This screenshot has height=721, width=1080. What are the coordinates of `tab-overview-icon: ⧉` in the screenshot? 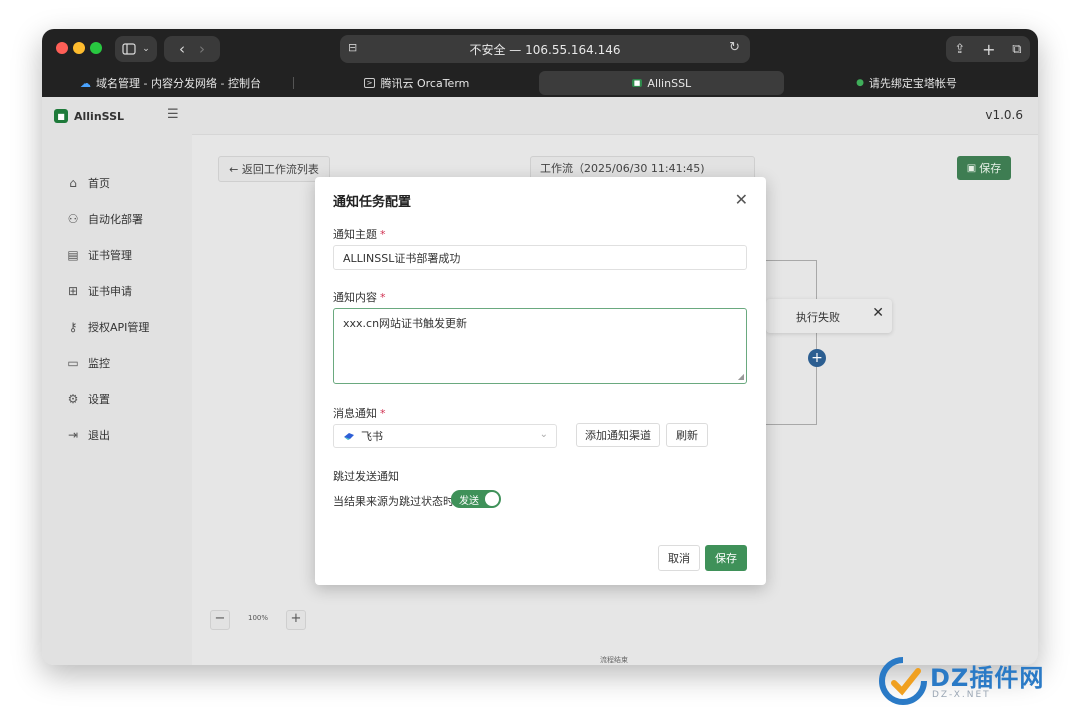 It's located at (1016, 49).